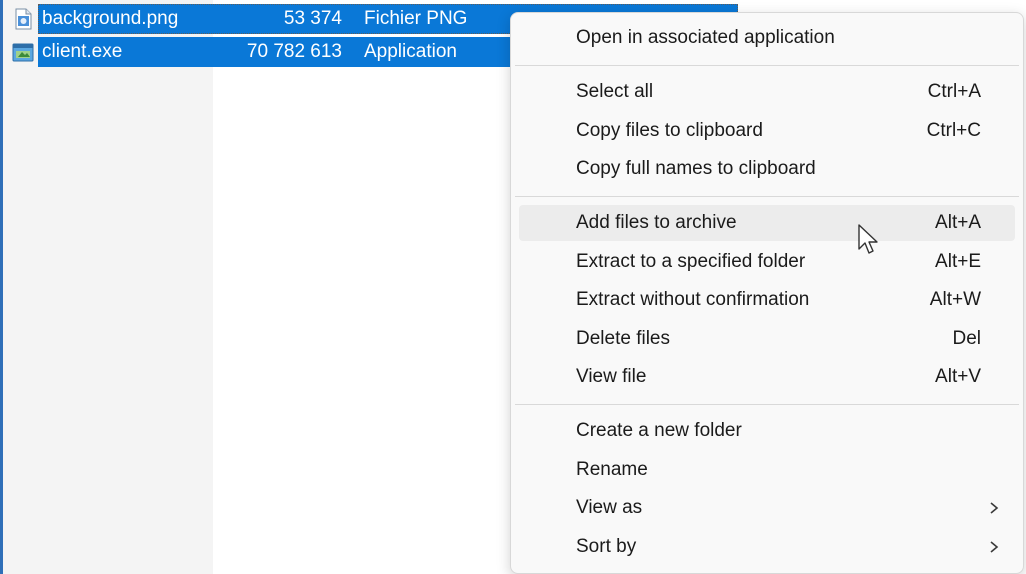 The image size is (1026, 574). I want to click on menu-item-label: Extract to a specified folder, so click(691, 261).